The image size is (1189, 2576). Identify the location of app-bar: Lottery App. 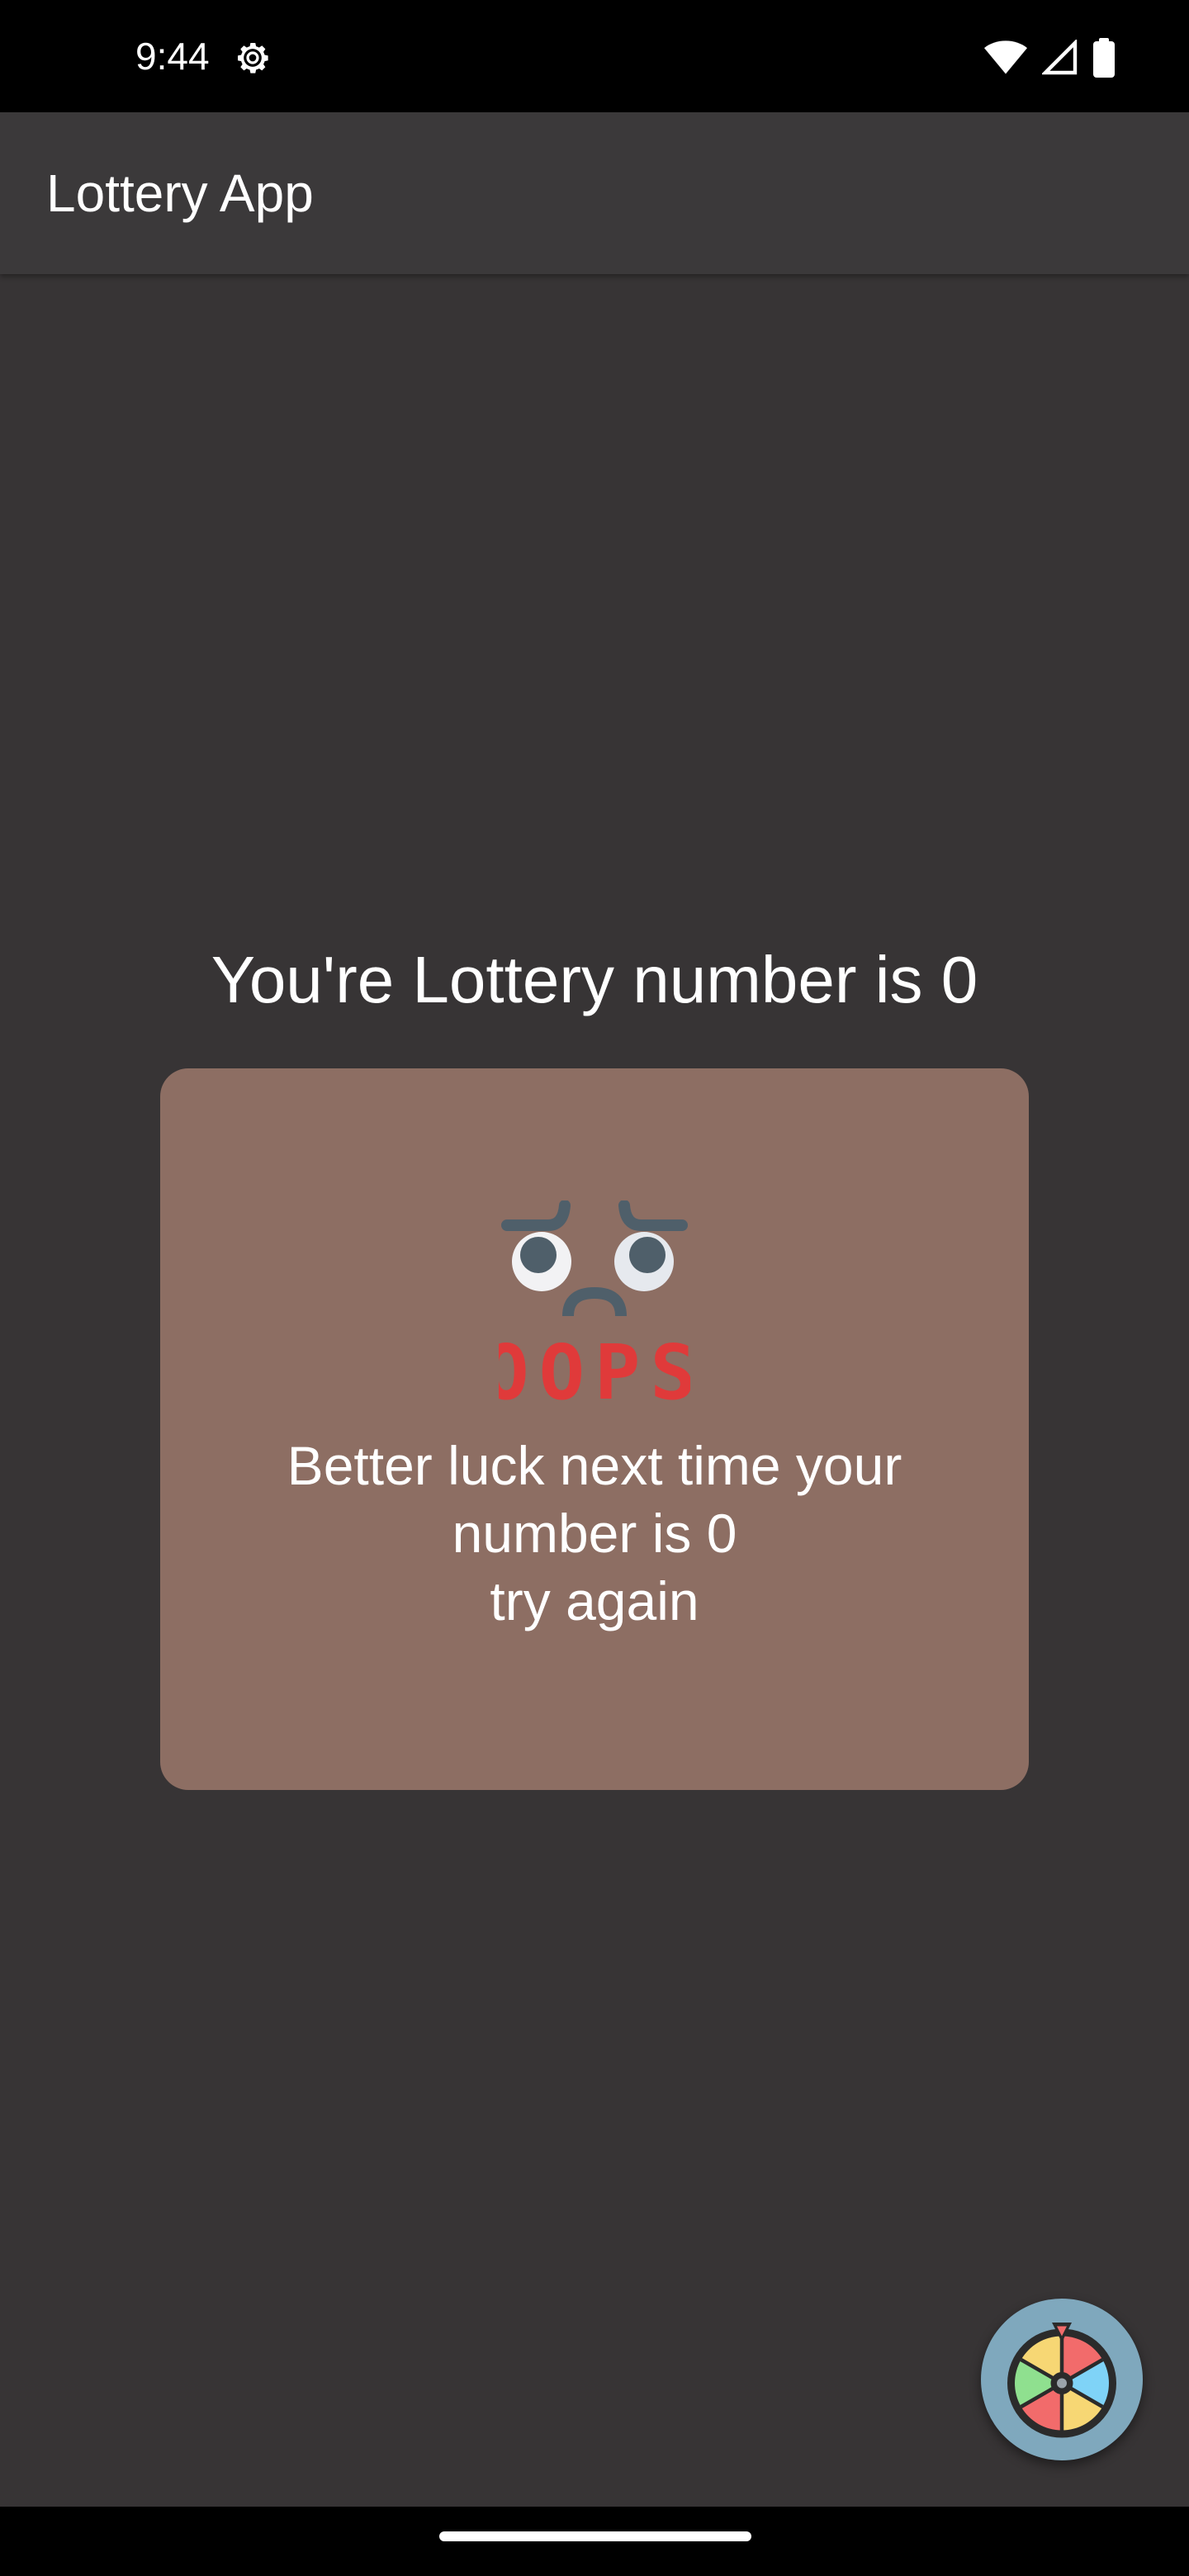
(594, 193).